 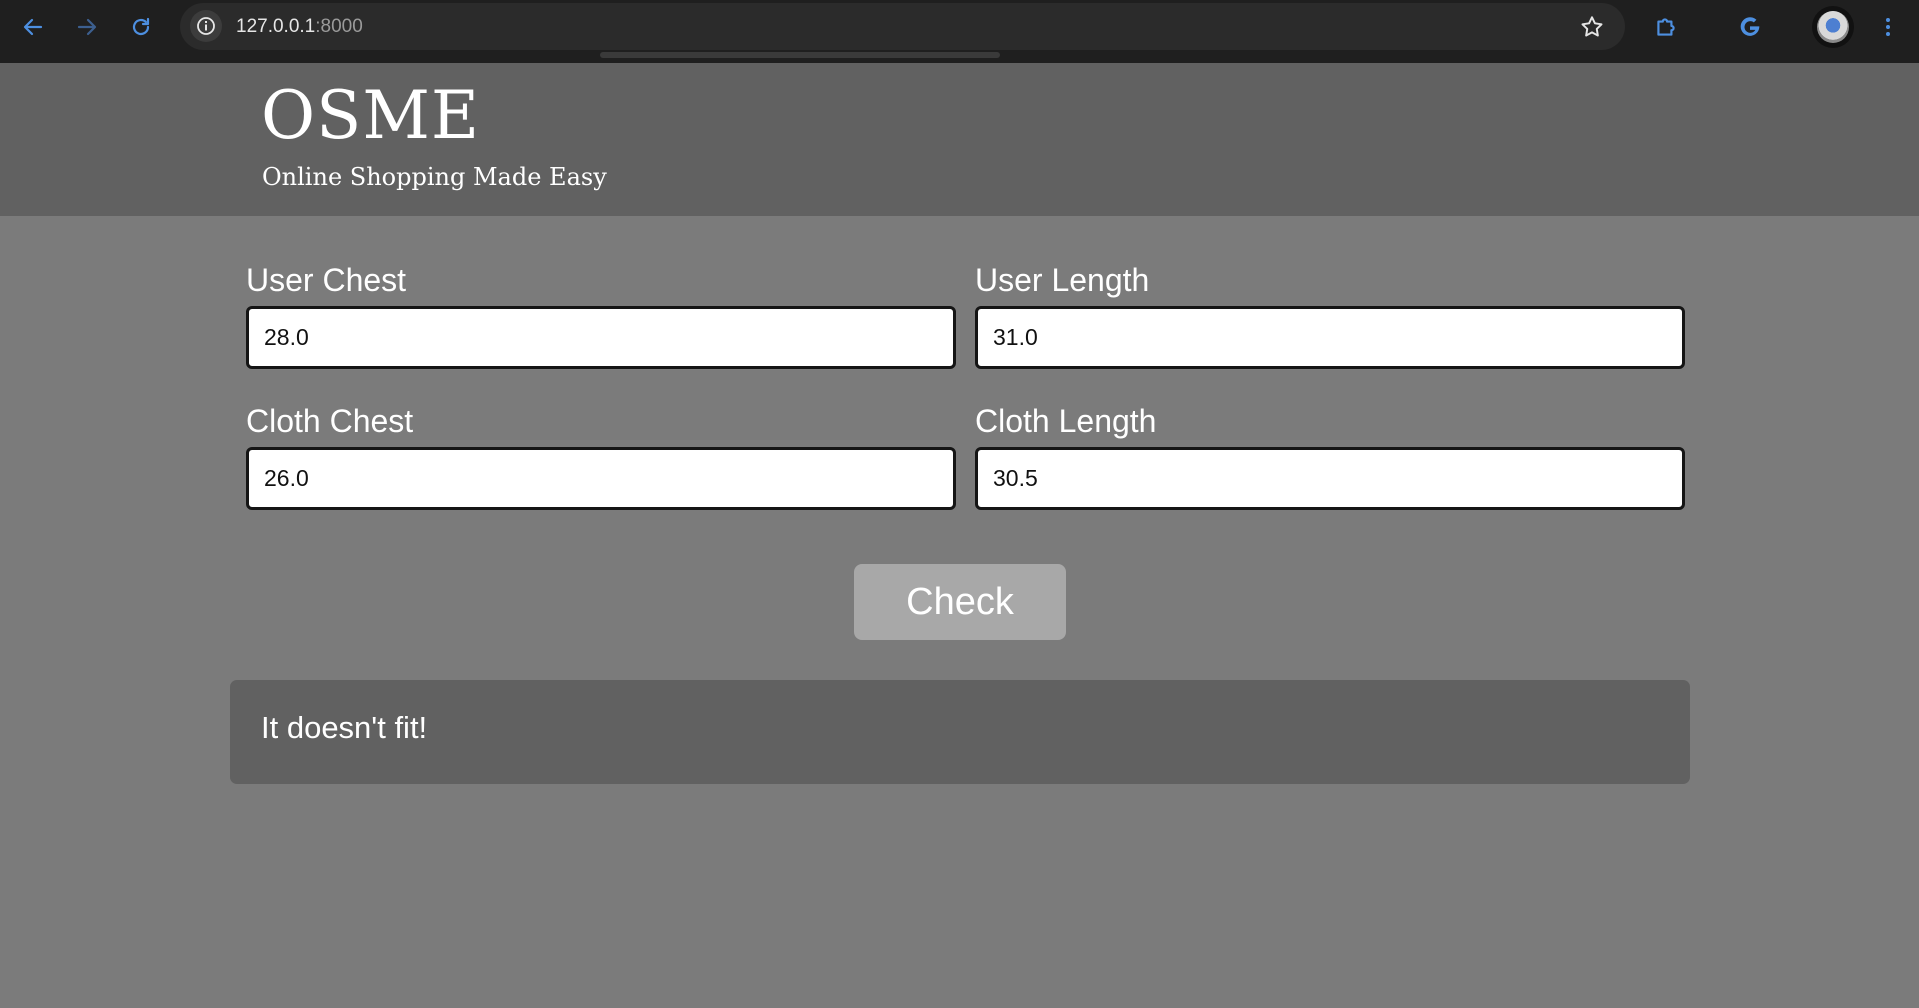 What do you see at coordinates (330, 421) in the screenshot?
I see `cloth-chest-label: Cloth Chest` at bounding box center [330, 421].